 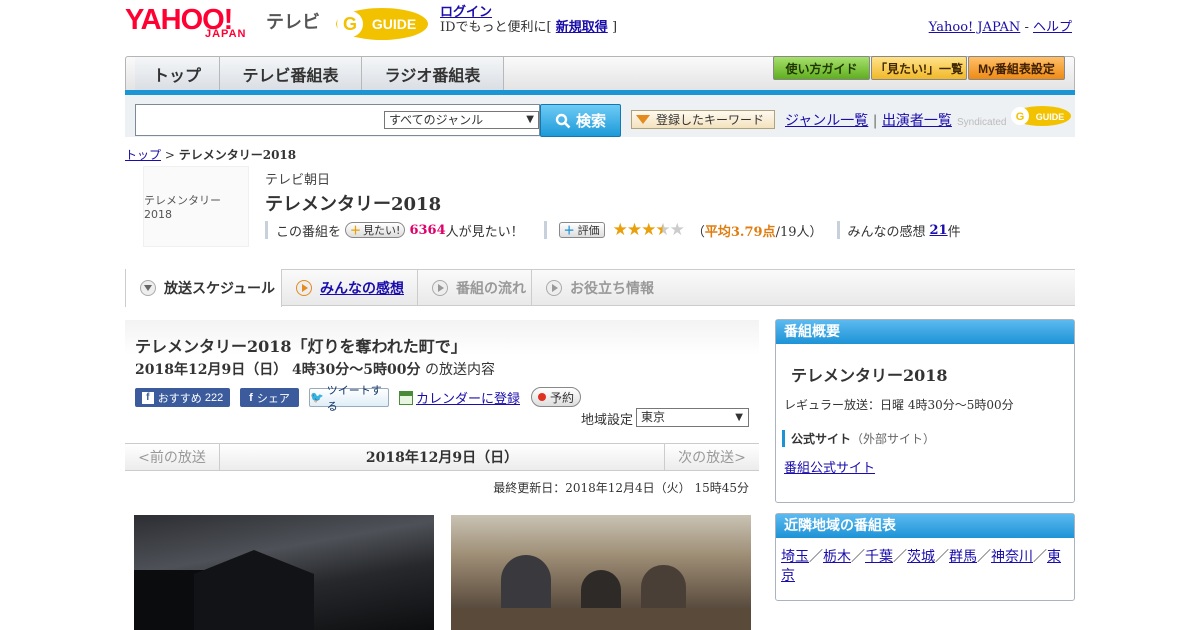 I want to click on nearby-title: 近隣地域の番組表, so click(x=925, y=526).